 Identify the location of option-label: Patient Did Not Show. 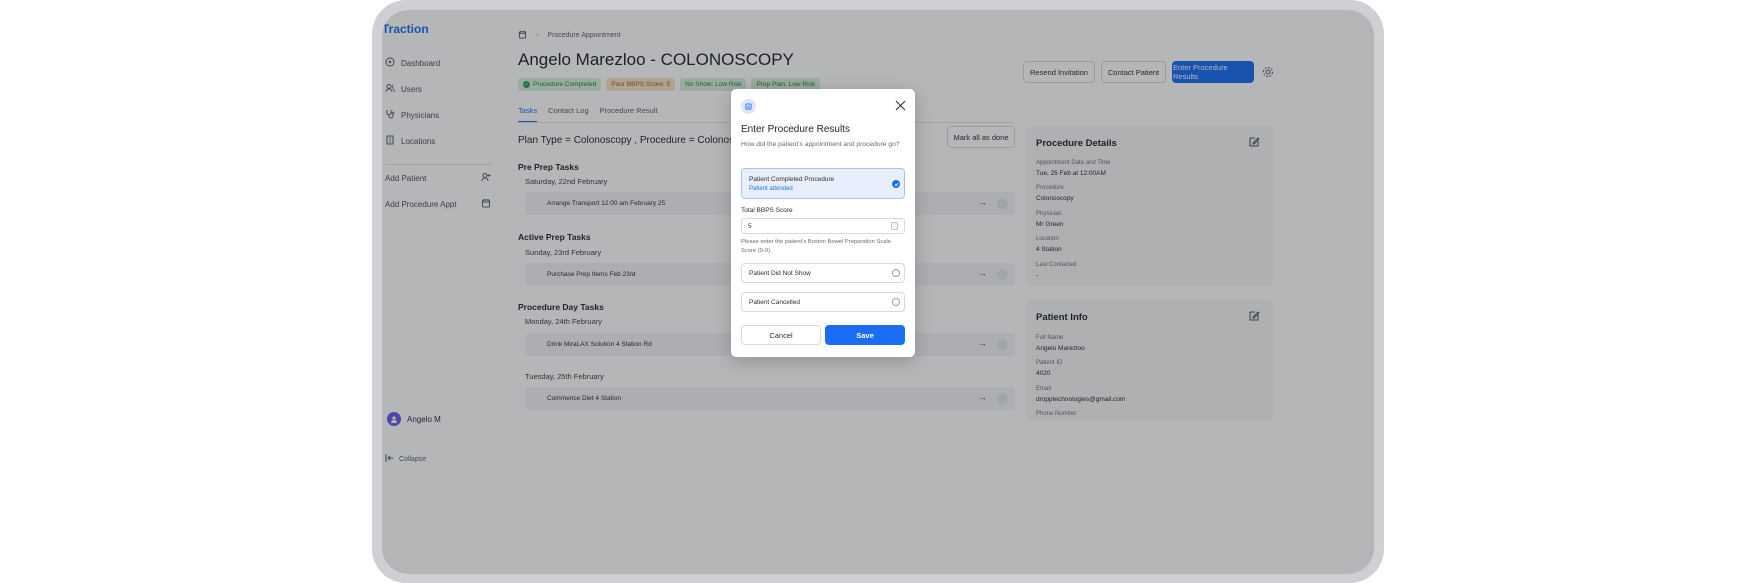
(780, 273).